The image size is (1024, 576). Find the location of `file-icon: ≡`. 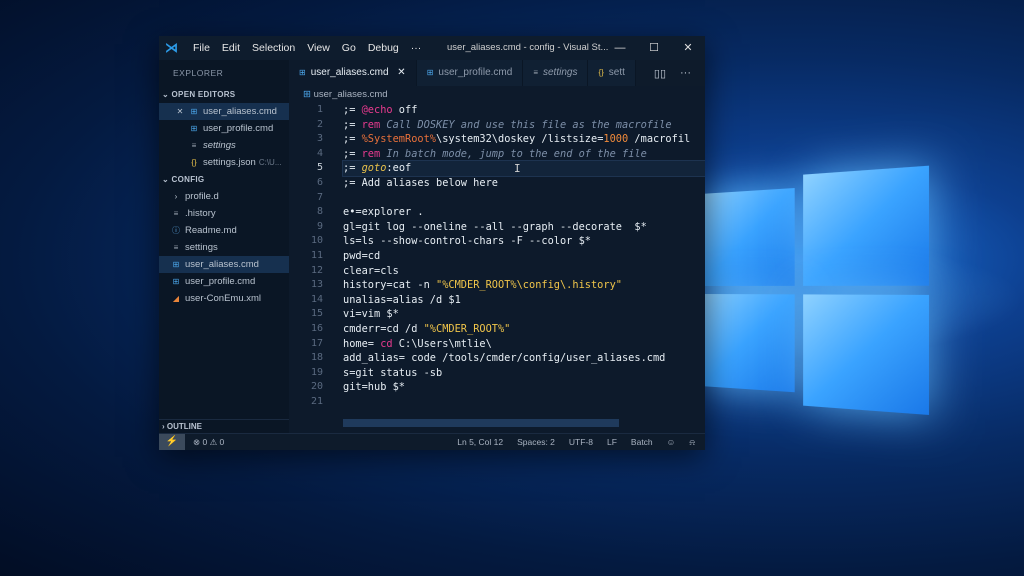

file-icon: ≡ is located at coordinates (176, 213).